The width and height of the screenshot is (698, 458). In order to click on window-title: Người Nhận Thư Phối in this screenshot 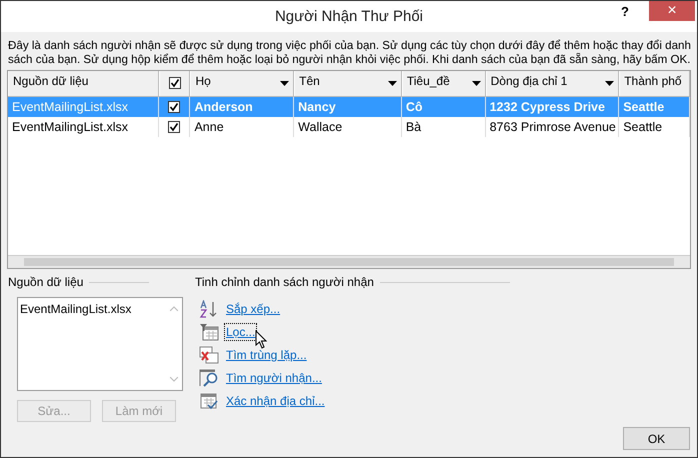, I will do `click(349, 16)`.